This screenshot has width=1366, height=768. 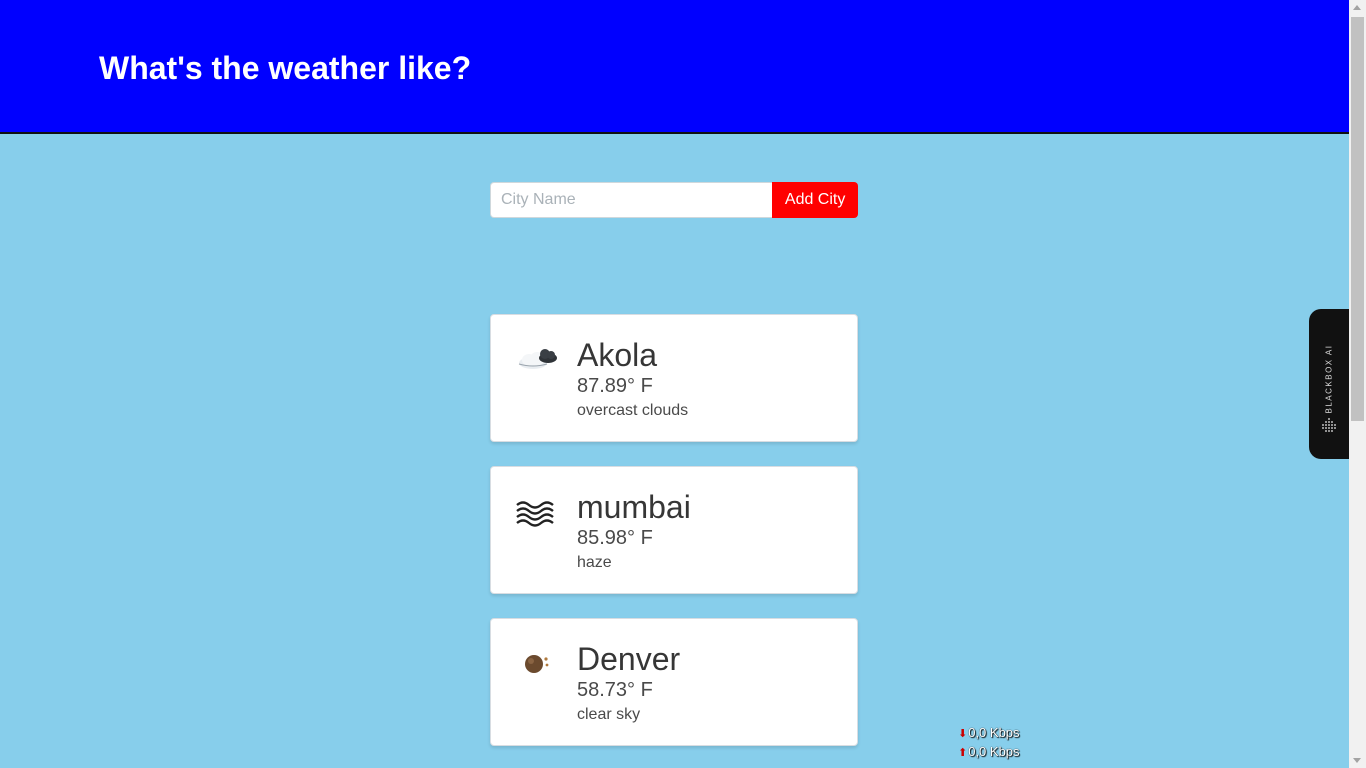 I want to click on upload-speed: 0,0 Kbps, so click(x=994, y=751).